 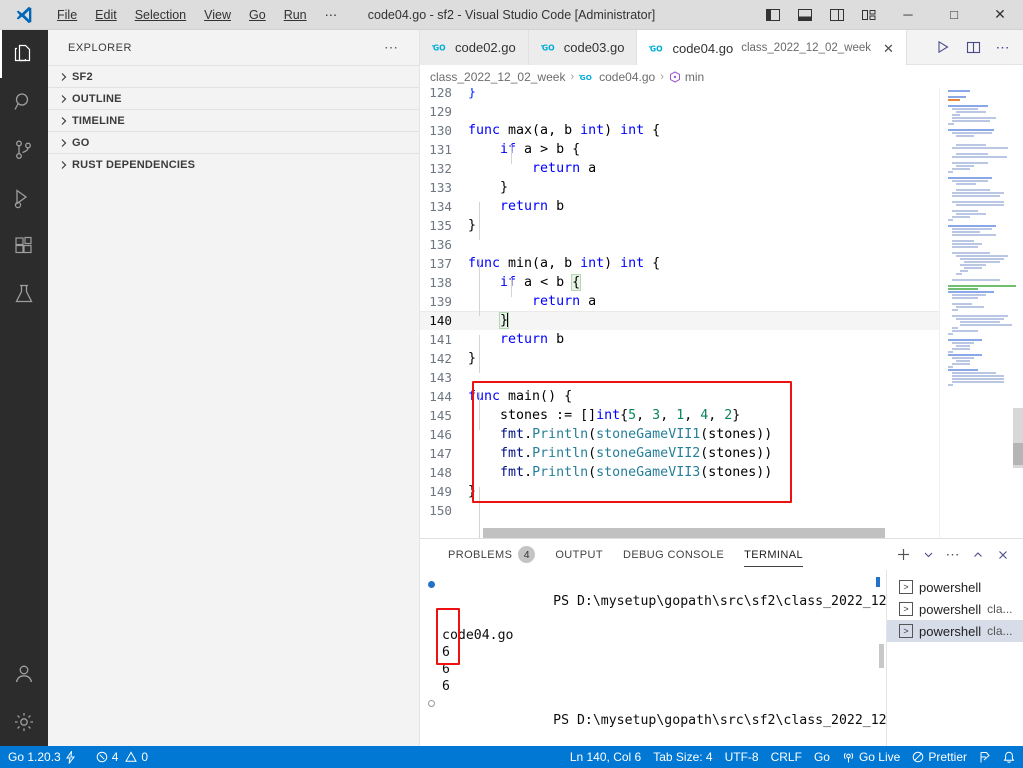 What do you see at coordinates (472, 358) in the screenshot?
I see `line-content: }` at bounding box center [472, 358].